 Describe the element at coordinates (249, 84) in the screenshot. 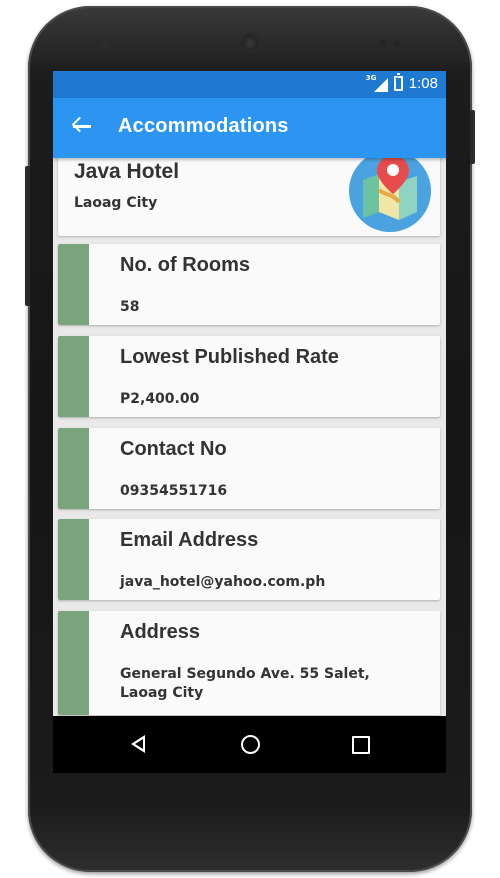

I see `status-bar: 3G 1:08` at that location.